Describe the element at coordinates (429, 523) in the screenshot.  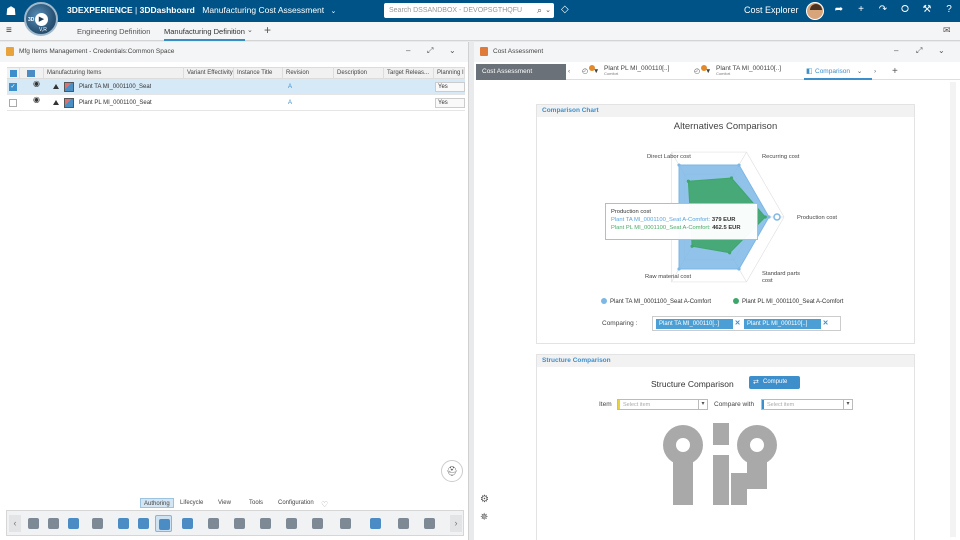
I see `link-icon` at that location.